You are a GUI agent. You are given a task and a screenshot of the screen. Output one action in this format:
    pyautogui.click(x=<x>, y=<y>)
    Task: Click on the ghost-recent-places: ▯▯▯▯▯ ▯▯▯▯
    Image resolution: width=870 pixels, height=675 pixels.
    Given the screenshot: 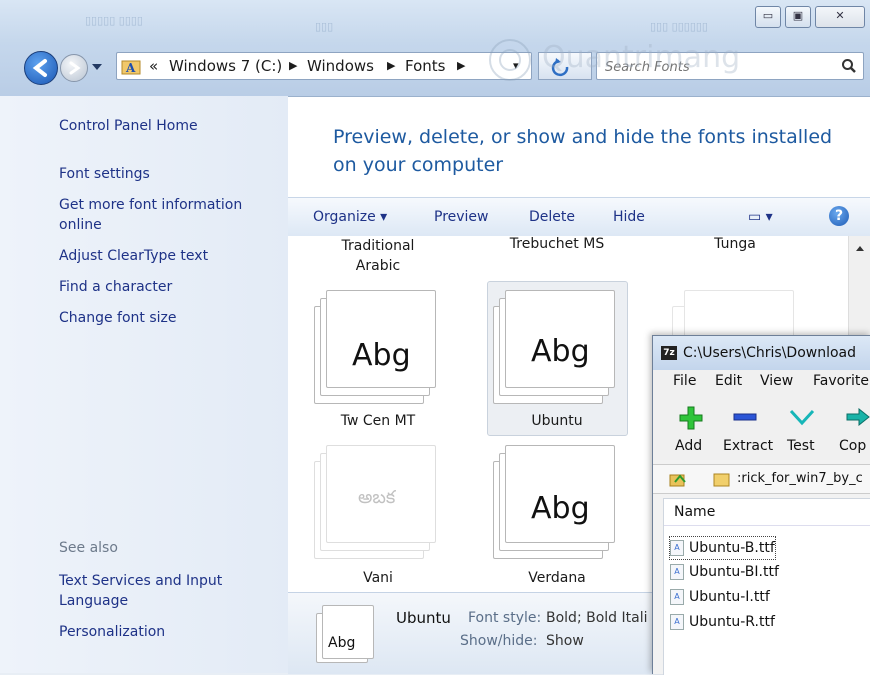 What is the action you would take?
    pyautogui.click(x=114, y=20)
    